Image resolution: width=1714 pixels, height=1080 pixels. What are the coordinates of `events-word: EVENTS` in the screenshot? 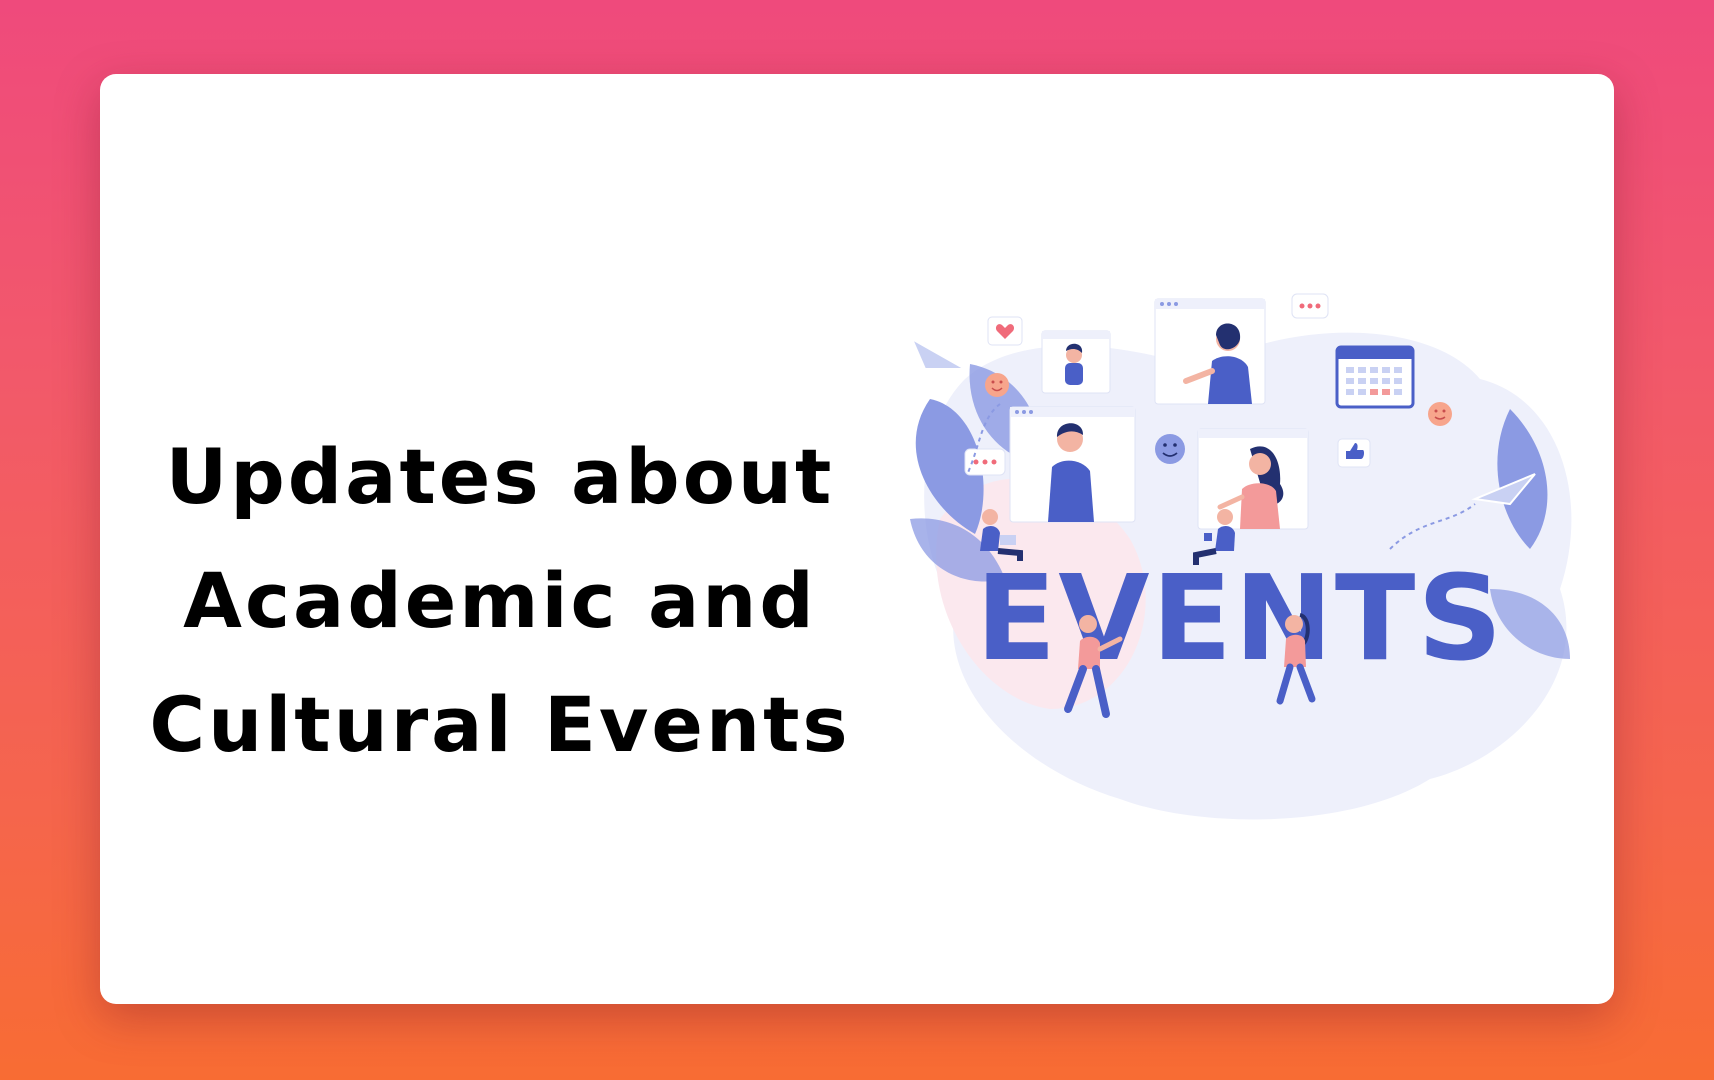 It's located at (1240, 618).